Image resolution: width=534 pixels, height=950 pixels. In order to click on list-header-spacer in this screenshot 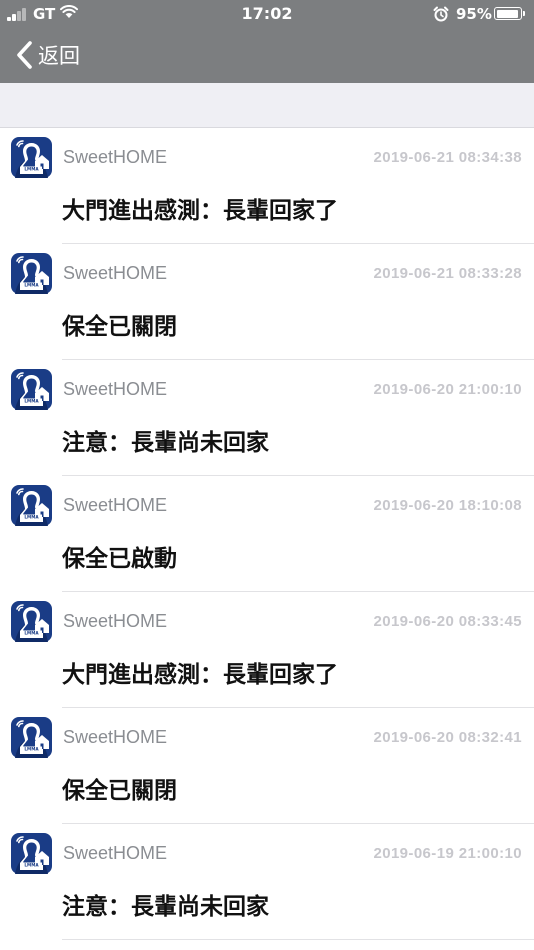, I will do `click(267, 105)`.